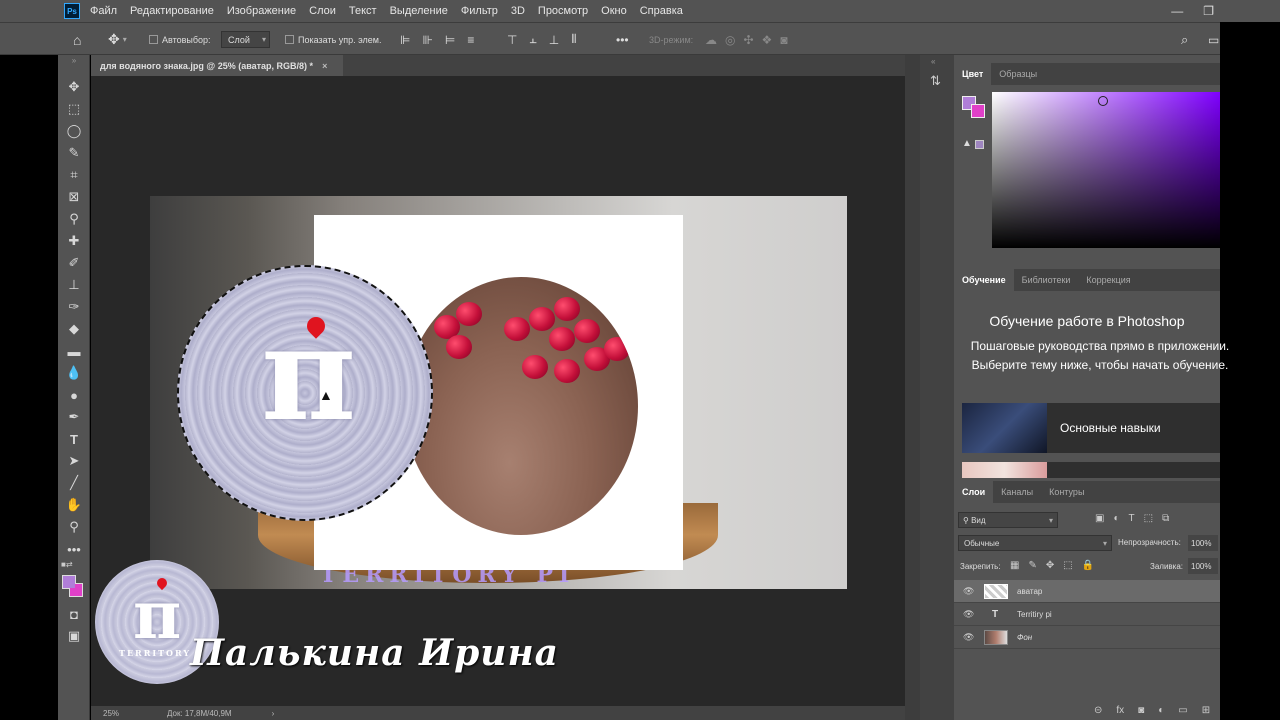  What do you see at coordinates (1091, 470) in the screenshot?
I see `learn-card-second` at bounding box center [1091, 470].